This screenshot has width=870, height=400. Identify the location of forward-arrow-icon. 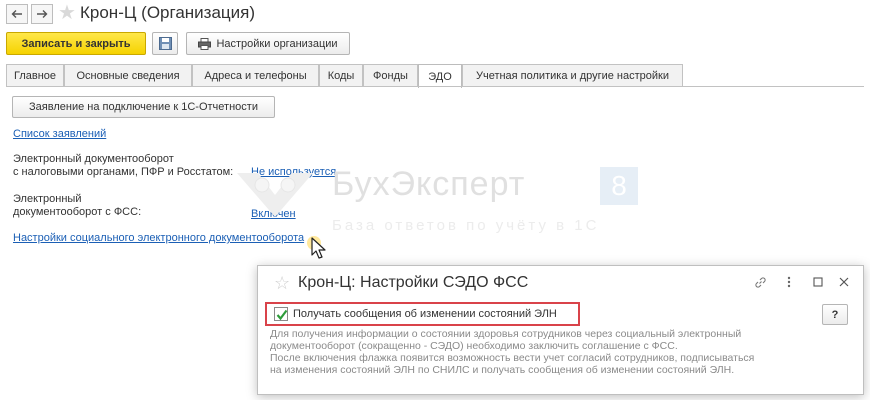
(42, 14).